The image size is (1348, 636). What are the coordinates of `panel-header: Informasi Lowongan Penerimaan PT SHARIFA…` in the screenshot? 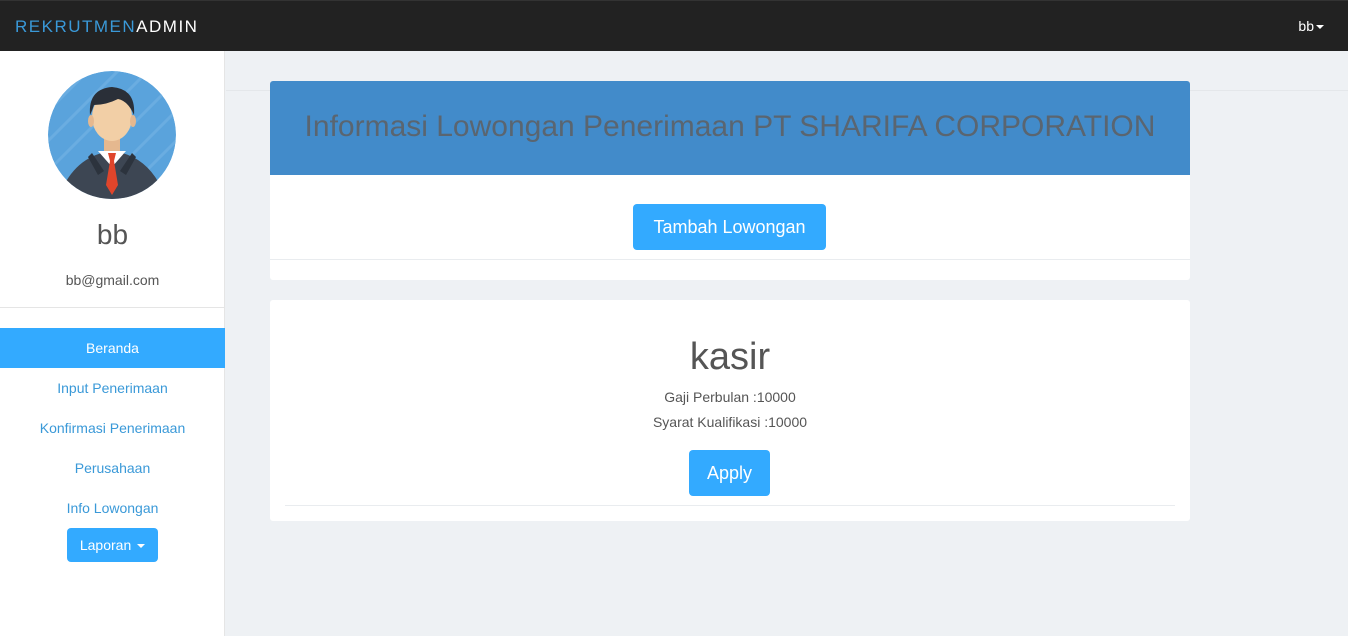 It's located at (730, 128).